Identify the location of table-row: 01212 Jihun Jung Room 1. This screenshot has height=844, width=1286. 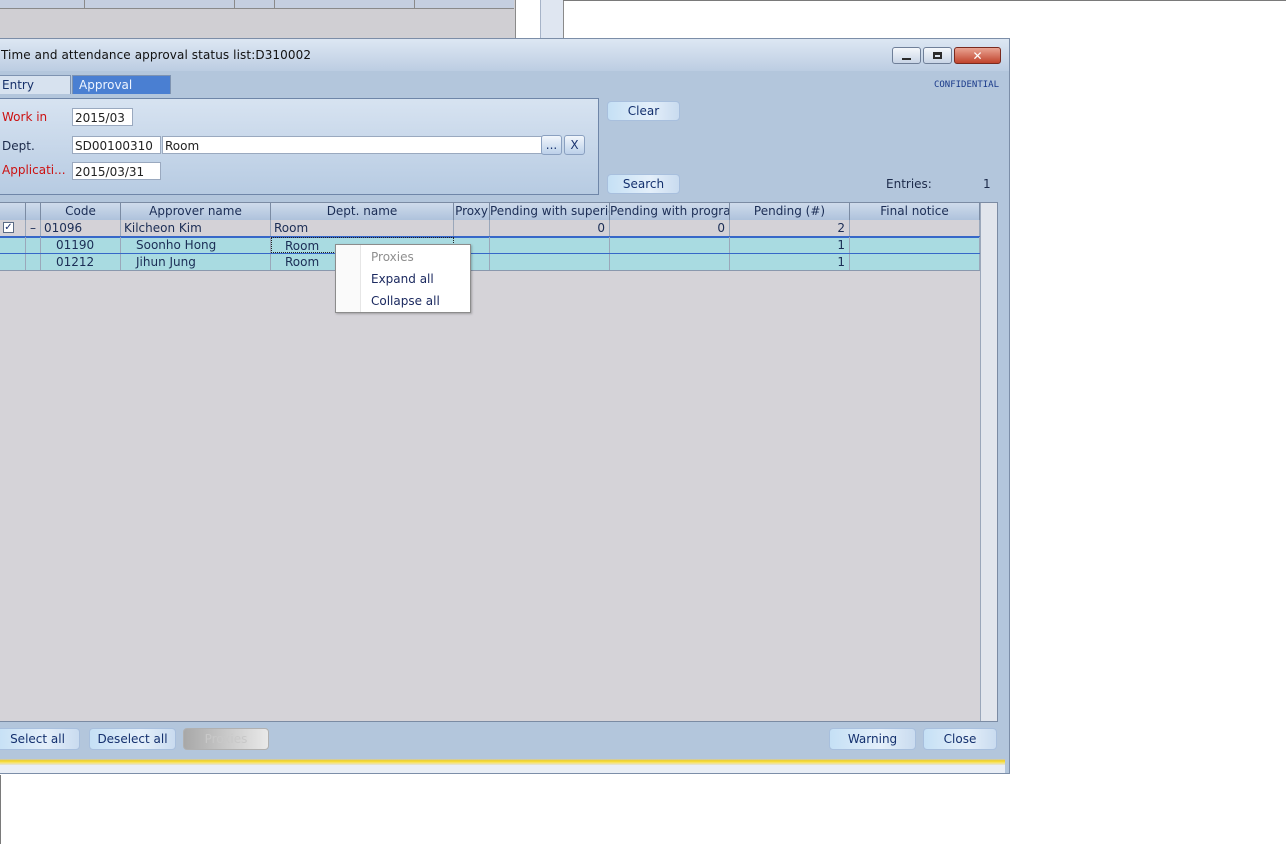
(490, 262).